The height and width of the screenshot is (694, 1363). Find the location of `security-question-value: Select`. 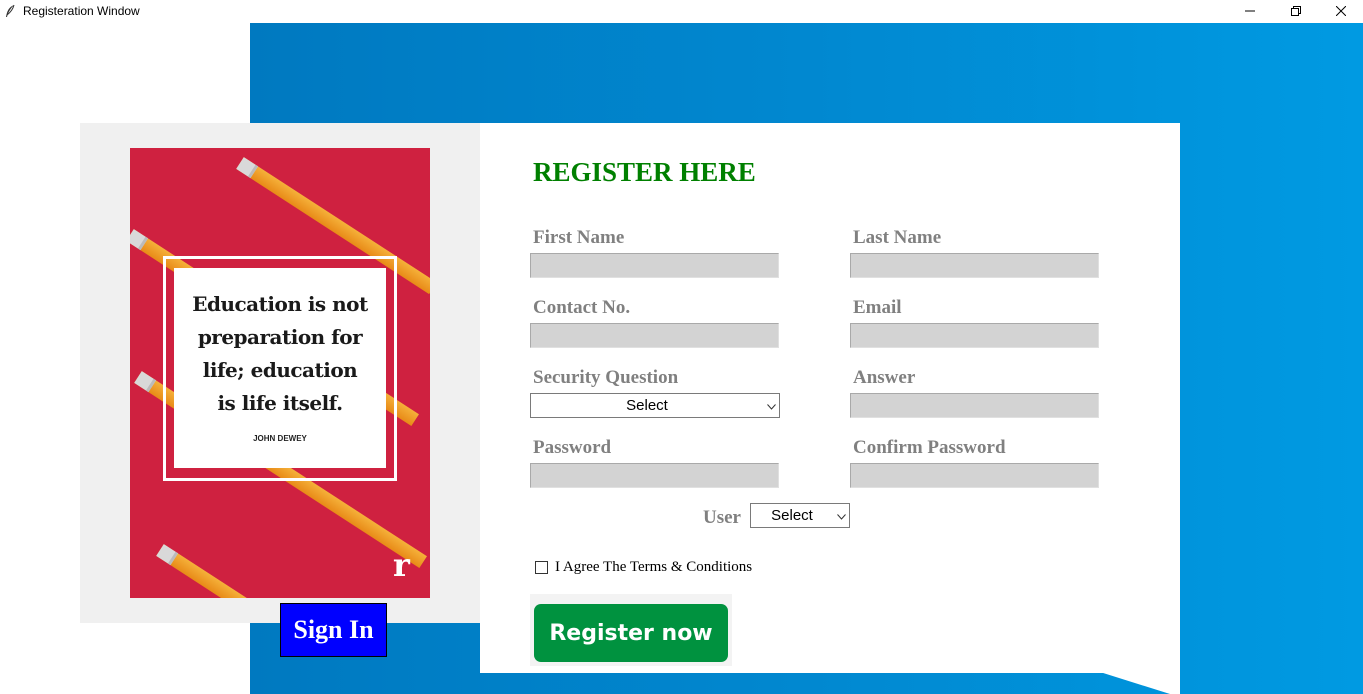

security-question-value: Select is located at coordinates (647, 405).